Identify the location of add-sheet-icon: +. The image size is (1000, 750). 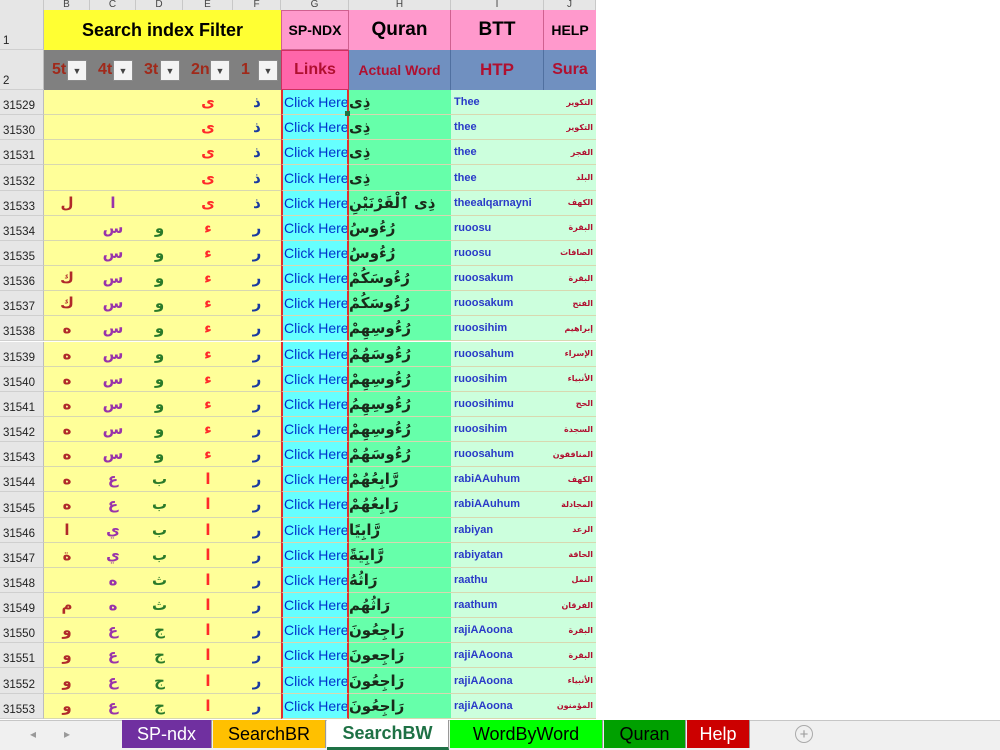
(804, 734).